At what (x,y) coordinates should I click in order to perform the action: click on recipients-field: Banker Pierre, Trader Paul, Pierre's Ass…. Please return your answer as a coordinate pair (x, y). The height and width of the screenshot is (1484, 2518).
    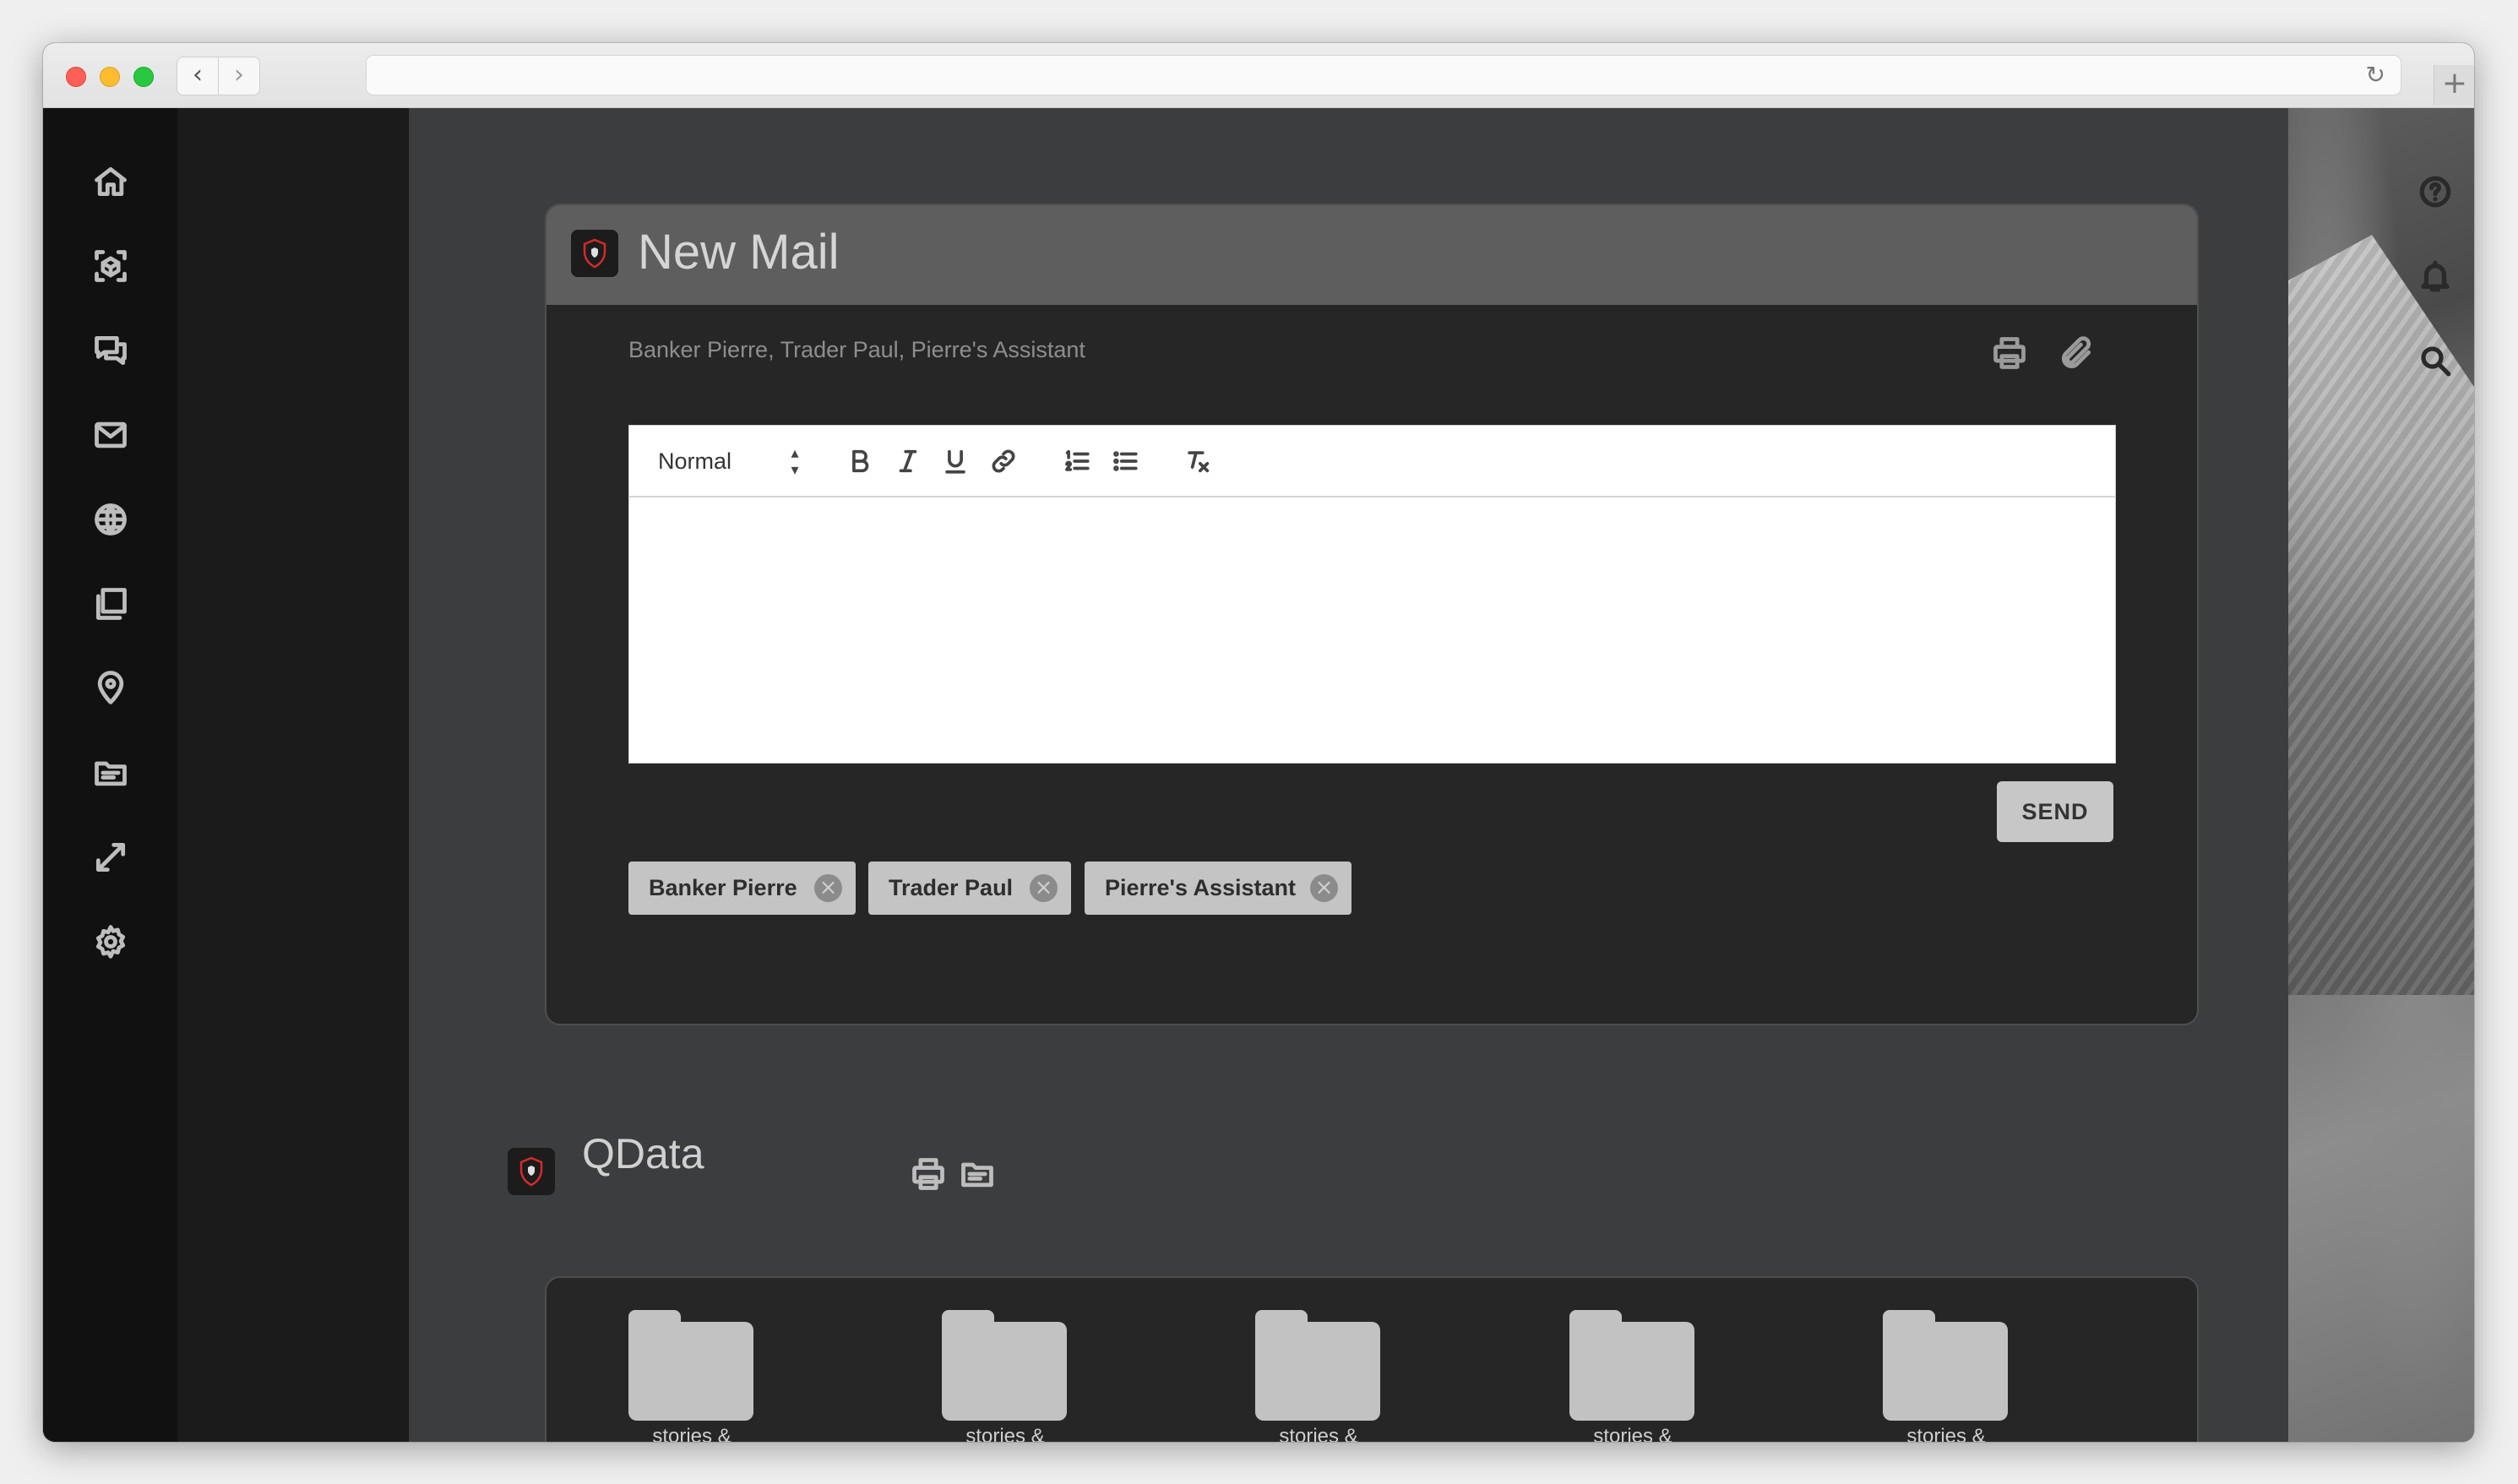
    Looking at the image, I should click on (856, 350).